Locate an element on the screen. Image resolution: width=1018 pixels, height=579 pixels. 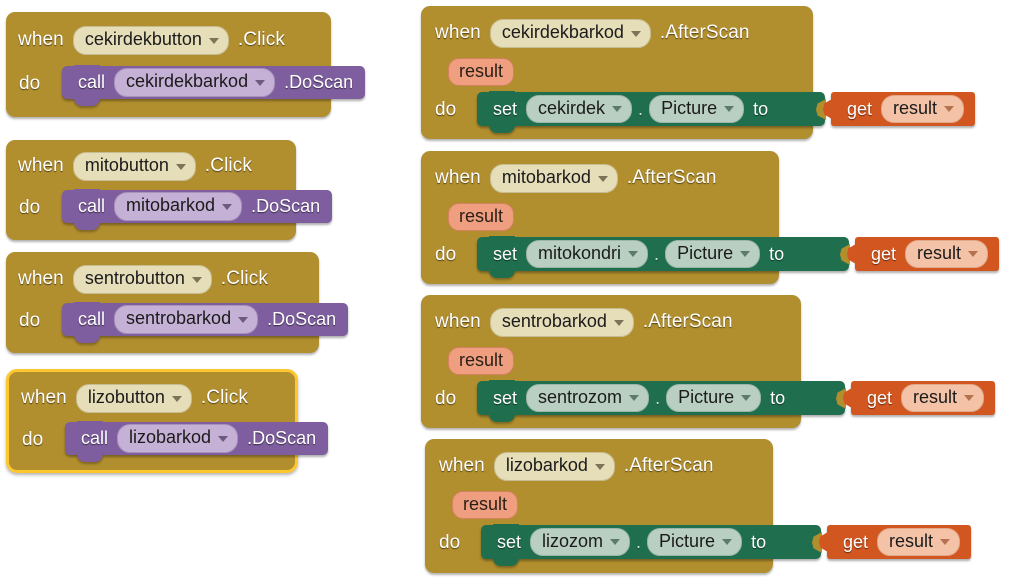
call-block-lizobarkod-doscan: call lizobarkod .DoScan is located at coordinates (197, 441).